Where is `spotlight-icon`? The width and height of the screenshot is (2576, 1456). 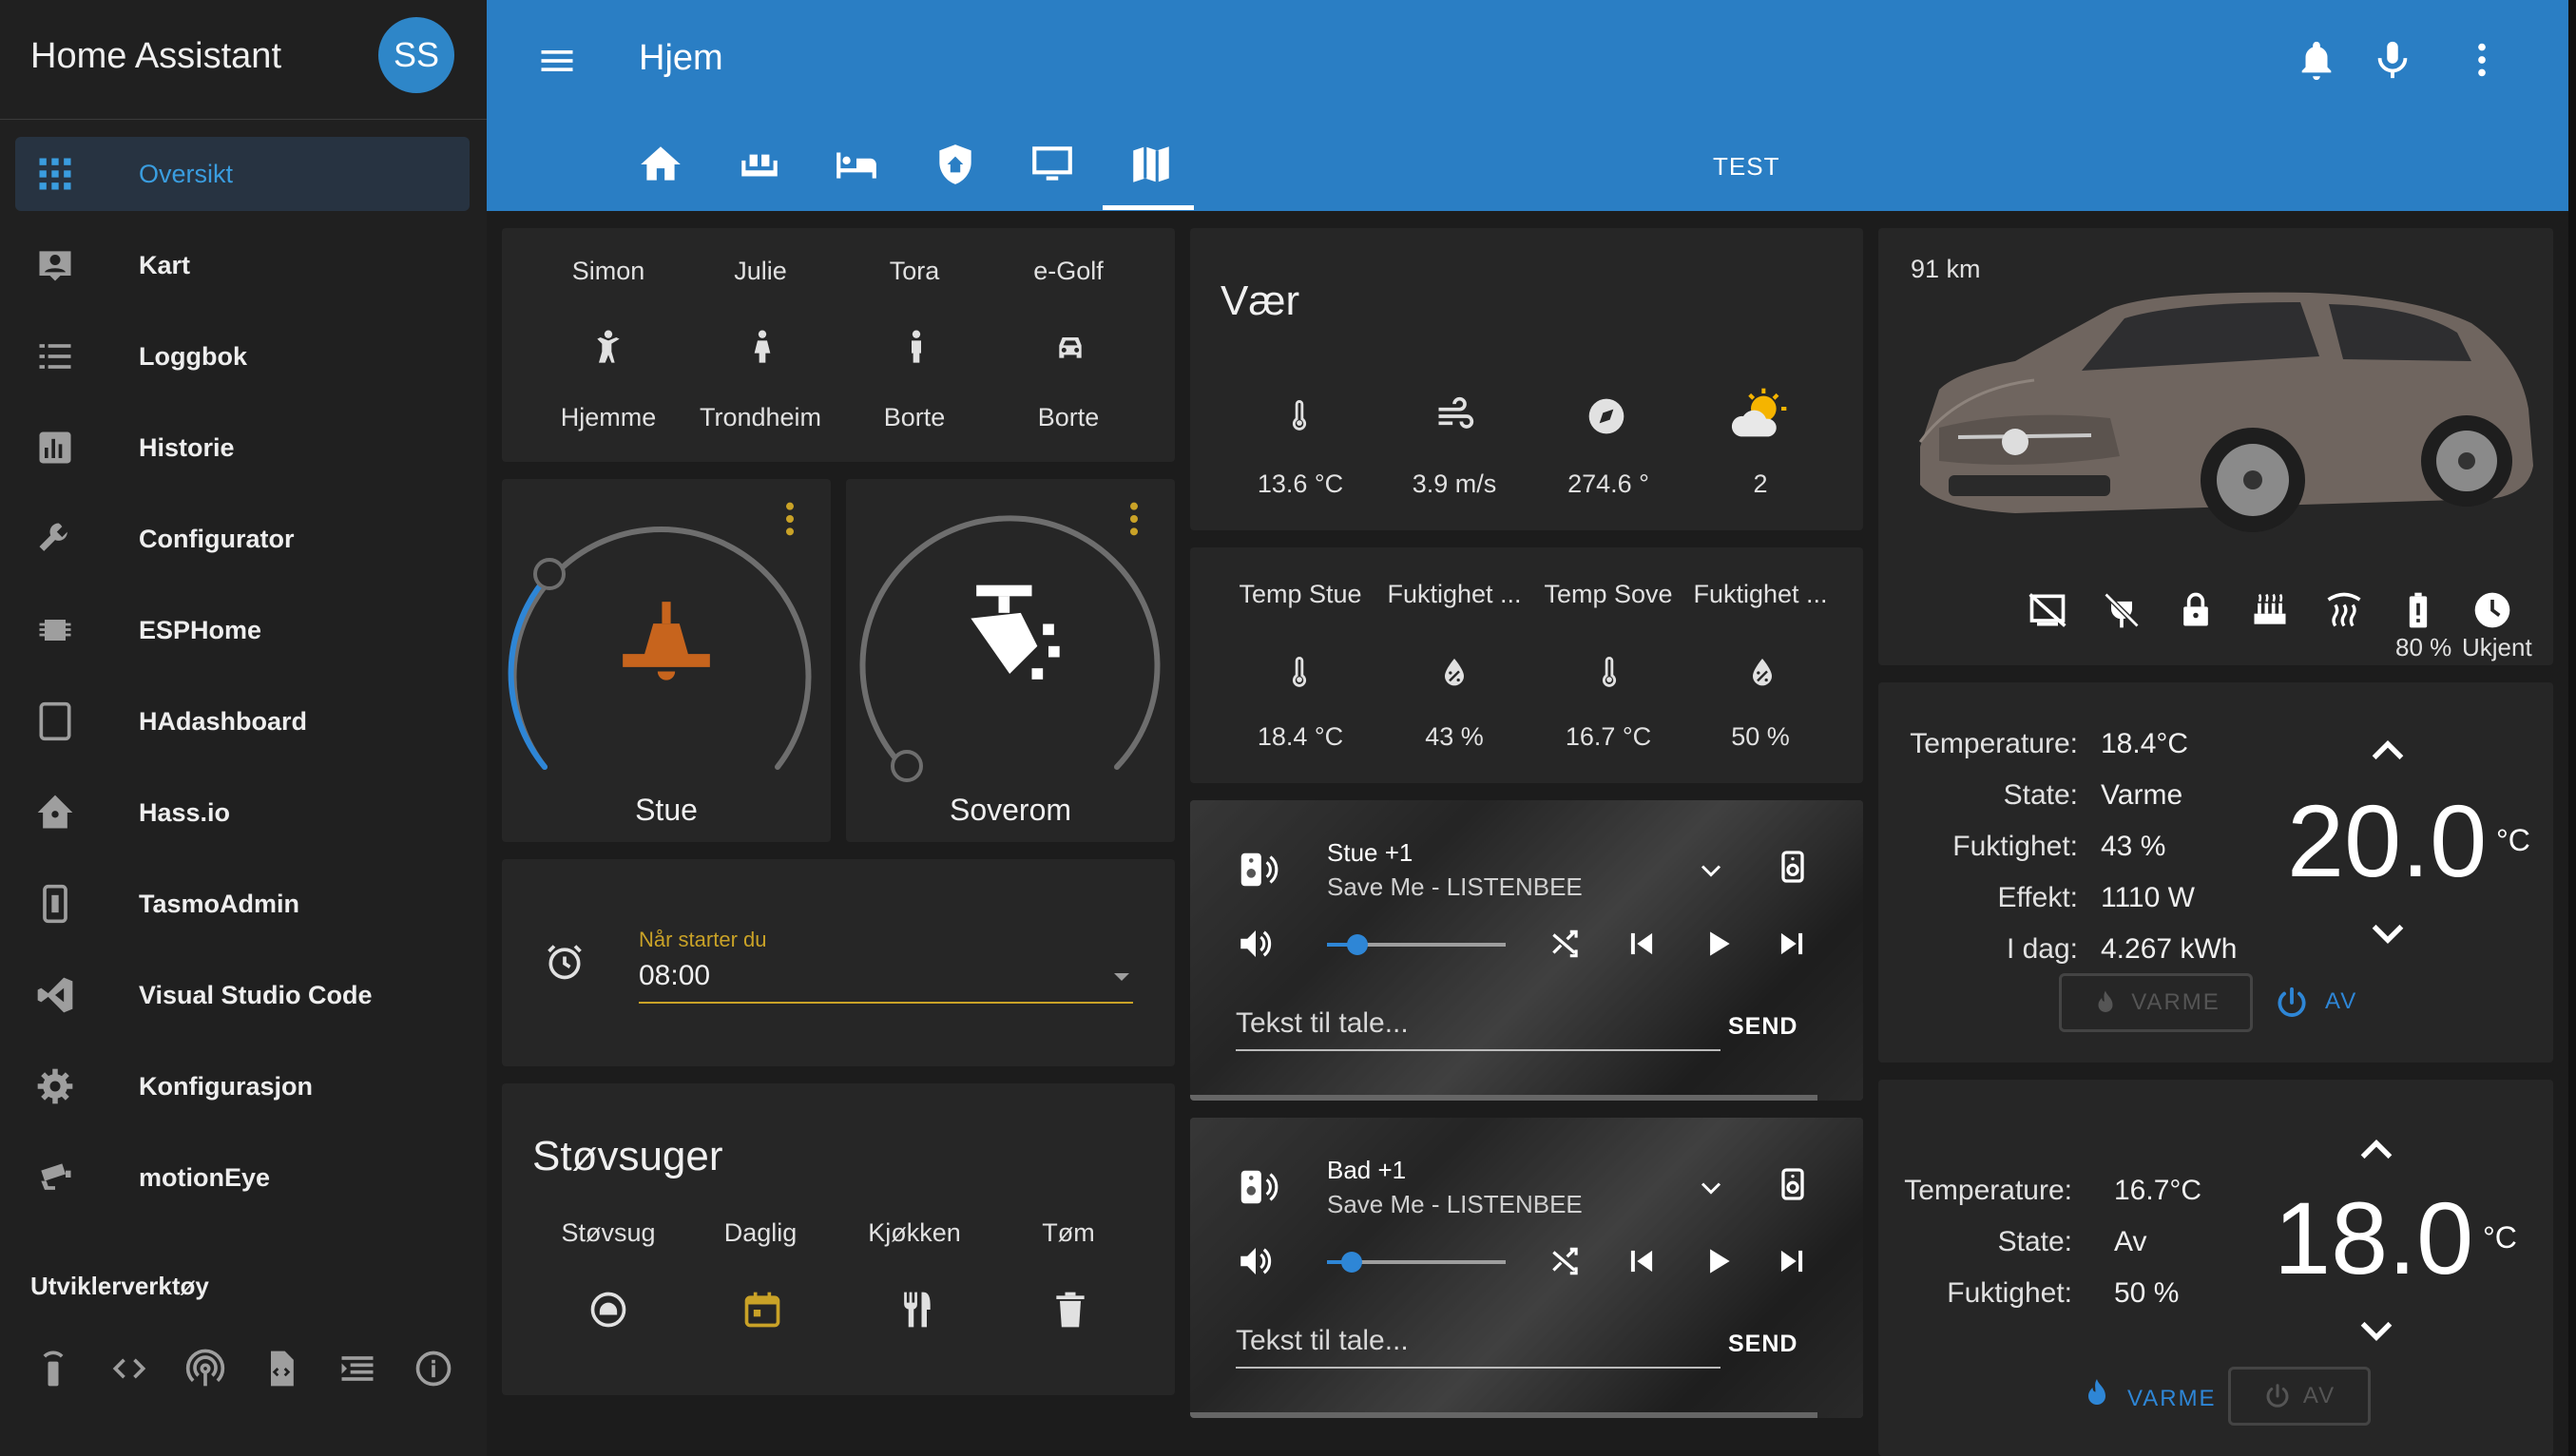
spotlight-icon is located at coordinates (1016, 640).